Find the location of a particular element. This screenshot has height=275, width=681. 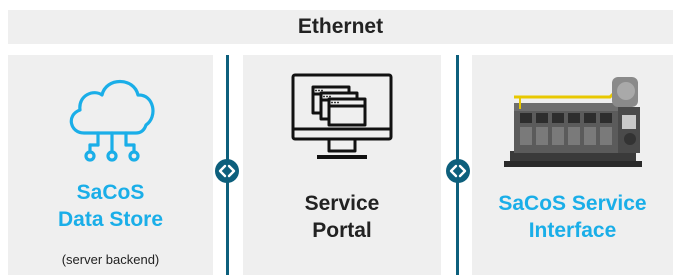

engine-photo is located at coordinates (573, 122).